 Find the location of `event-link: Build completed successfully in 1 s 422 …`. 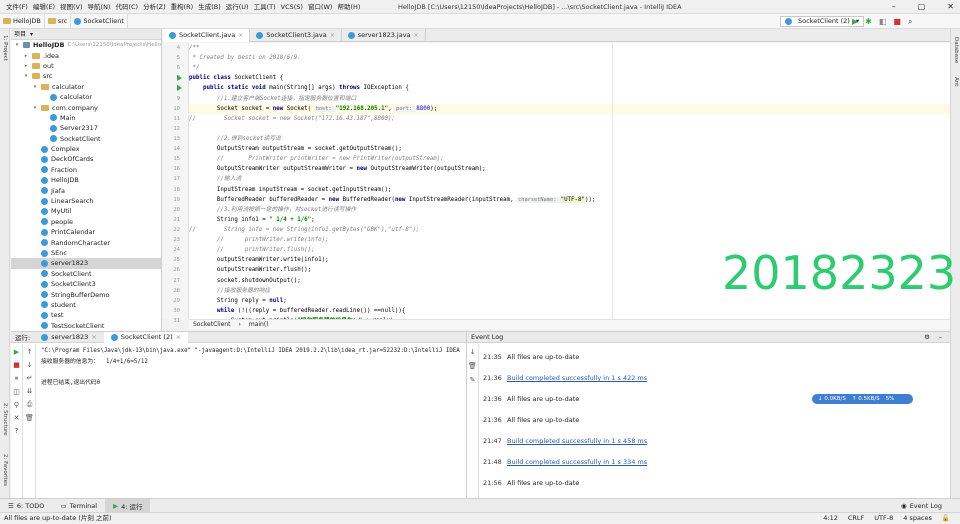

event-link: Build completed successfully in 1 s 422 … is located at coordinates (577, 378).